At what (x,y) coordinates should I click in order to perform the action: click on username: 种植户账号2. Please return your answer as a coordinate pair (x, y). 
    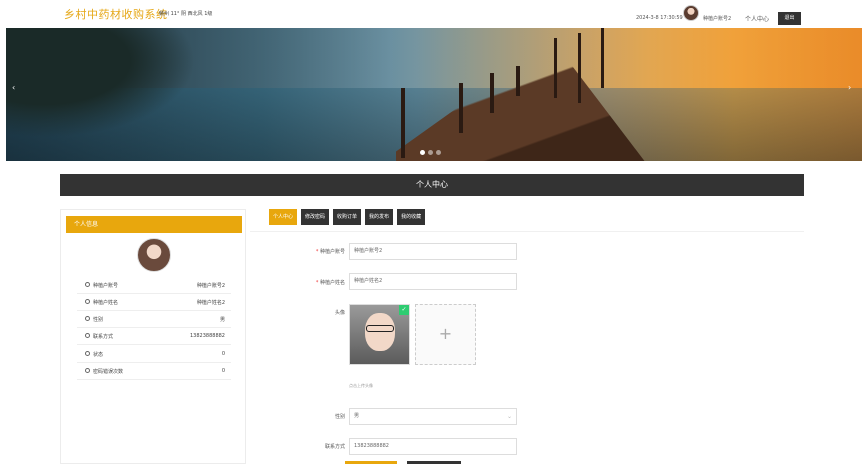
    Looking at the image, I should click on (717, 18).